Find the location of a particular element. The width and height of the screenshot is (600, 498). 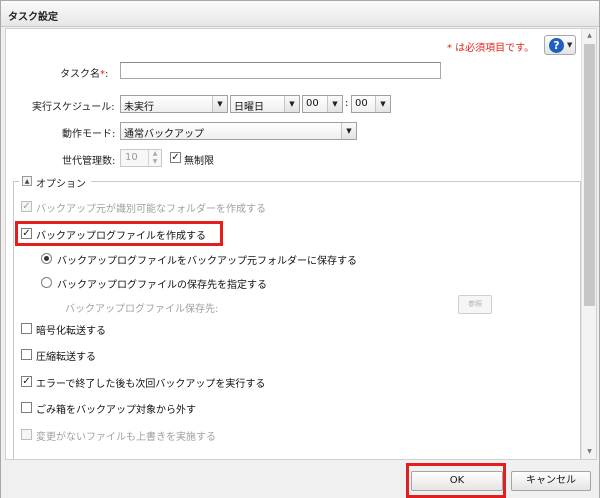

cancel-button: キャンセル is located at coordinates (551, 481).